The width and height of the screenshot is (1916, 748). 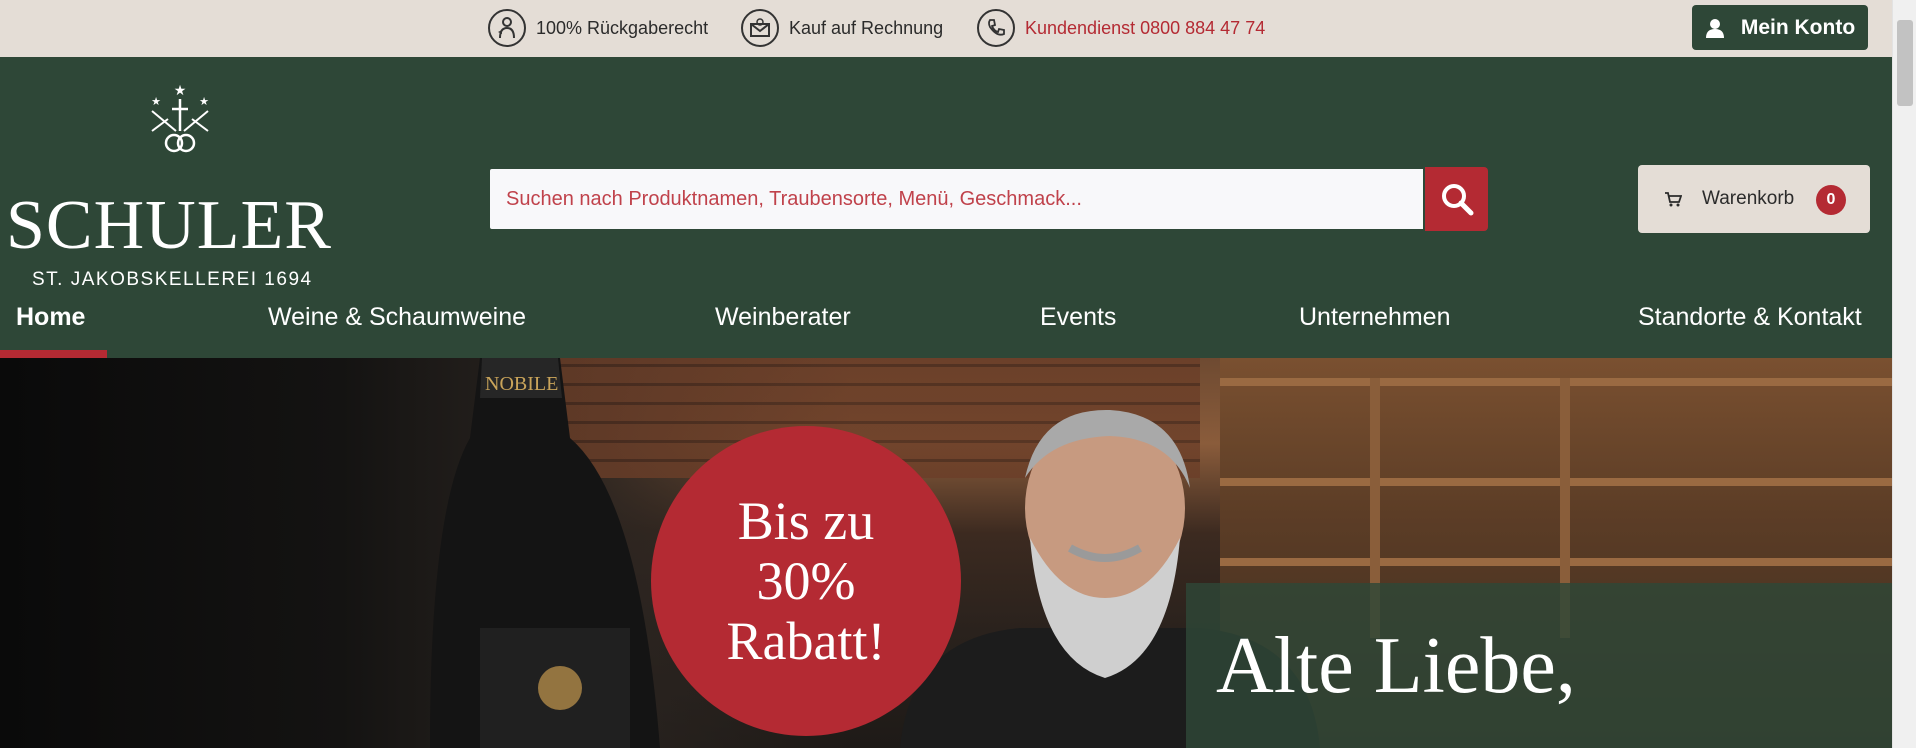 I want to click on nav-item-wine-advisor: Weinberater, so click(x=783, y=317).